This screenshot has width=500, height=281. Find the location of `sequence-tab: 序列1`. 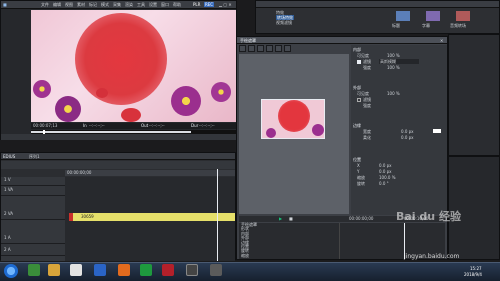

sequence-tab: 序列1 is located at coordinates (34, 156).